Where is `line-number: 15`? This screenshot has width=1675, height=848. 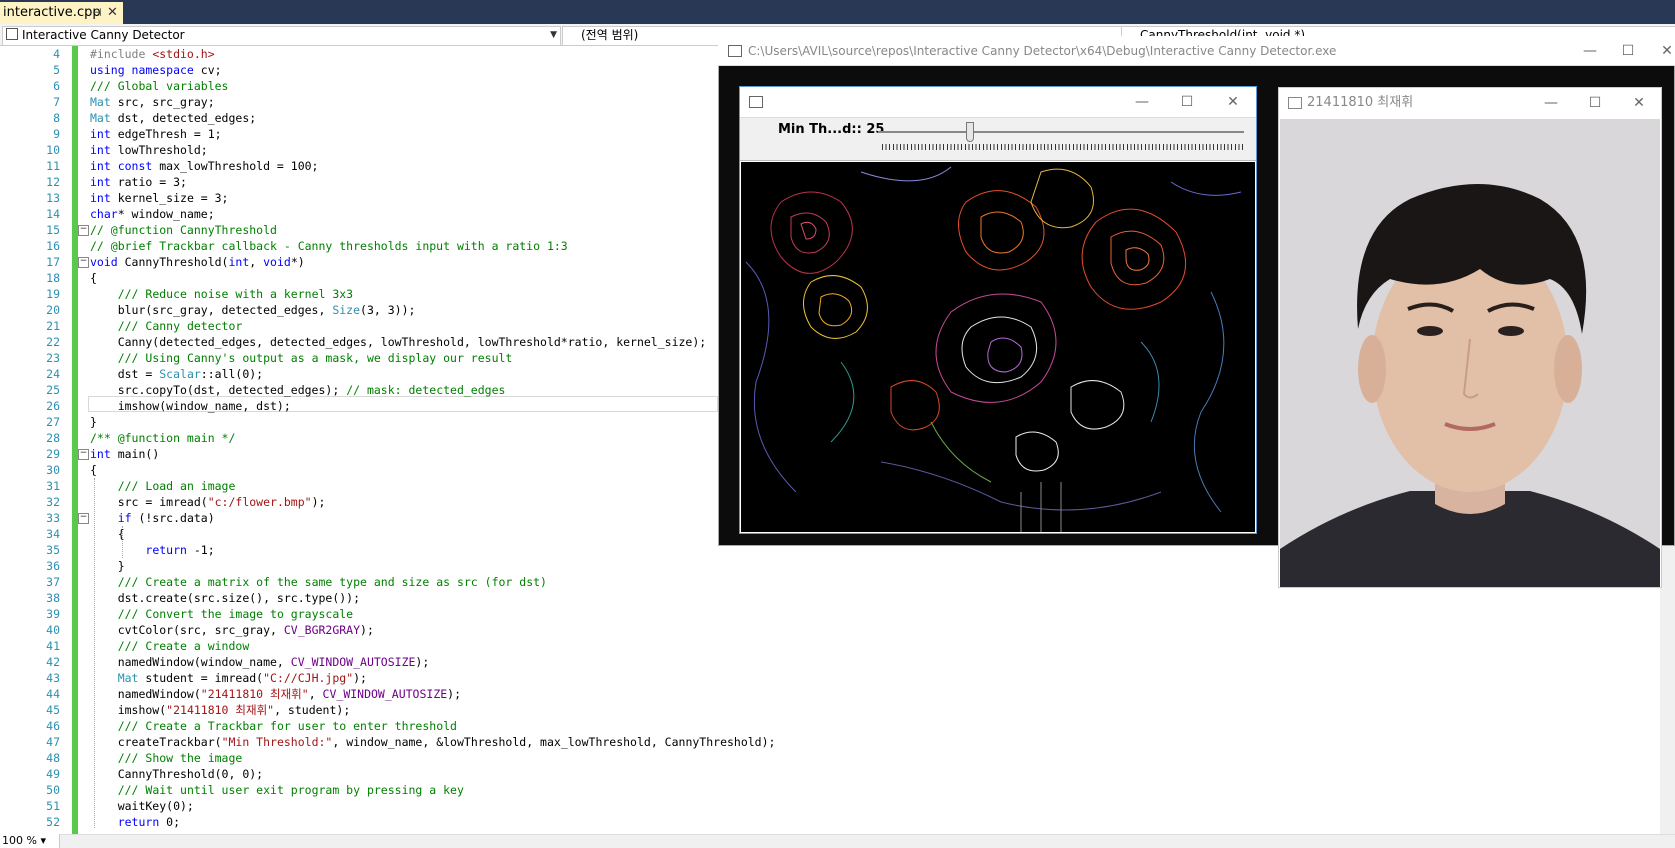 line-number: 15 is located at coordinates (53, 230).